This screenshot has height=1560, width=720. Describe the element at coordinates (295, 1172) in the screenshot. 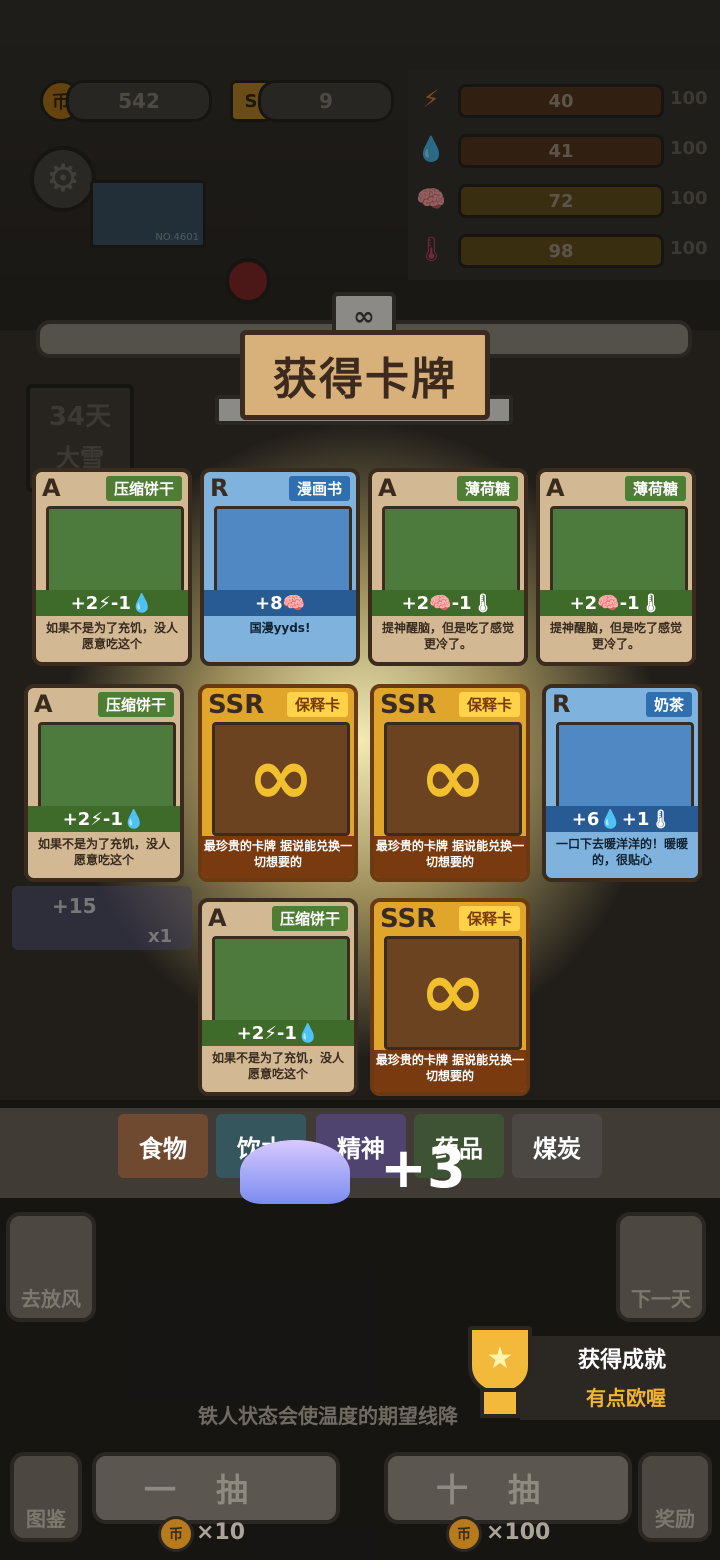

I see `crystal-pile-icon` at that location.